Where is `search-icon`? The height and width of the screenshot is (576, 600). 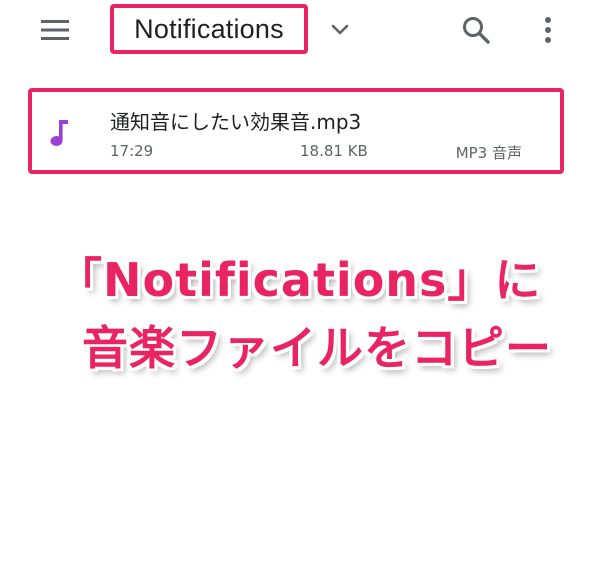
search-icon is located at coordinates (476, 30).